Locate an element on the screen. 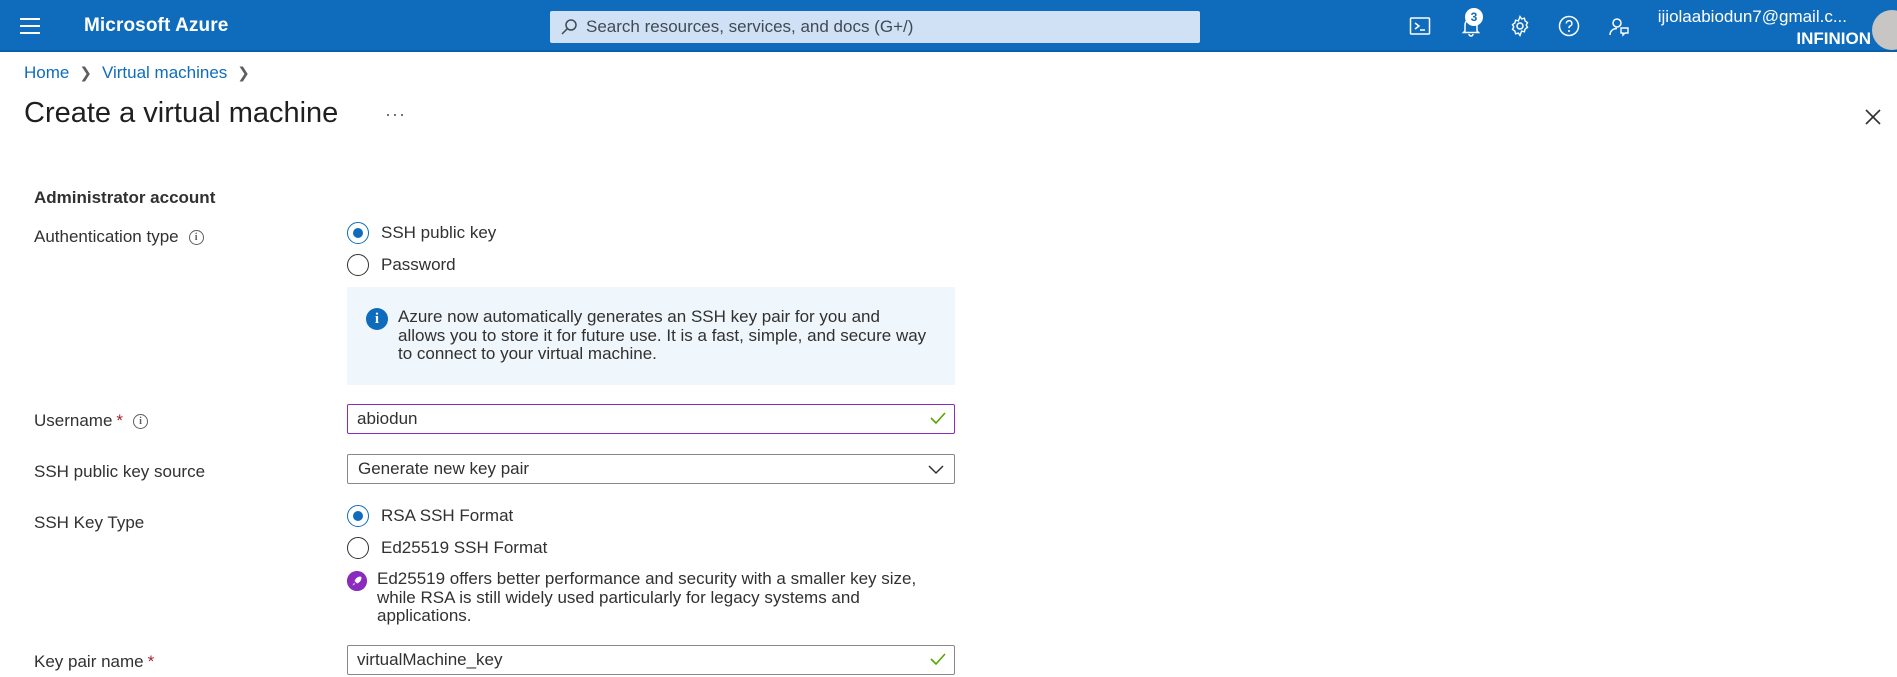 The image size is (1897, 677). ssh-key-type-label: SSH Key Type is located at coordinates (89, 523).